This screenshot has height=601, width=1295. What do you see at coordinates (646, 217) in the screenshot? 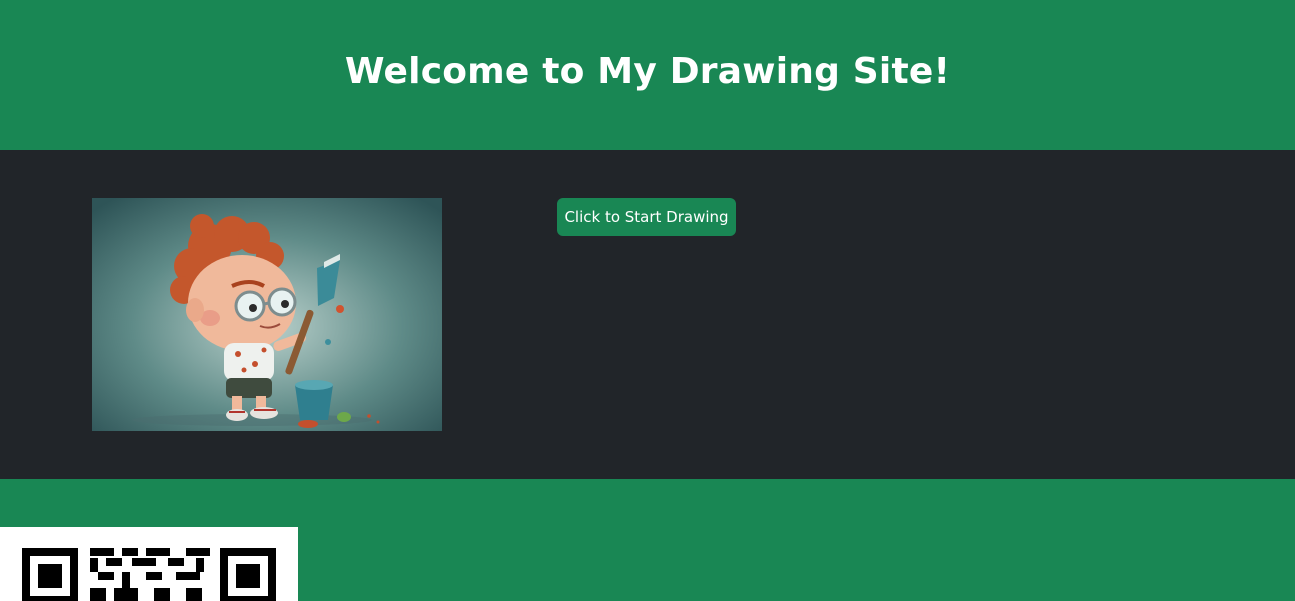
I see `start-drawing-button: Click to Start Drawing` at bounding box center [646, 217].